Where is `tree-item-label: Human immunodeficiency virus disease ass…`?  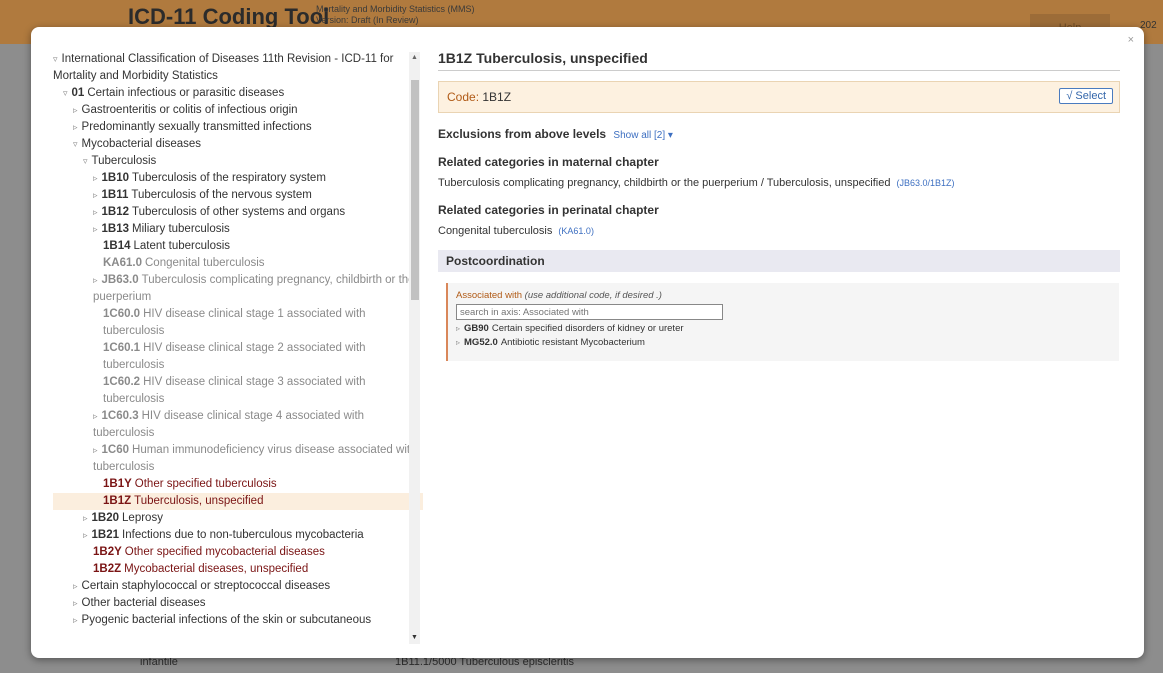 tree-item-label: Human immunodeficiency virus disease ass… is located at coordinates (255, 458).